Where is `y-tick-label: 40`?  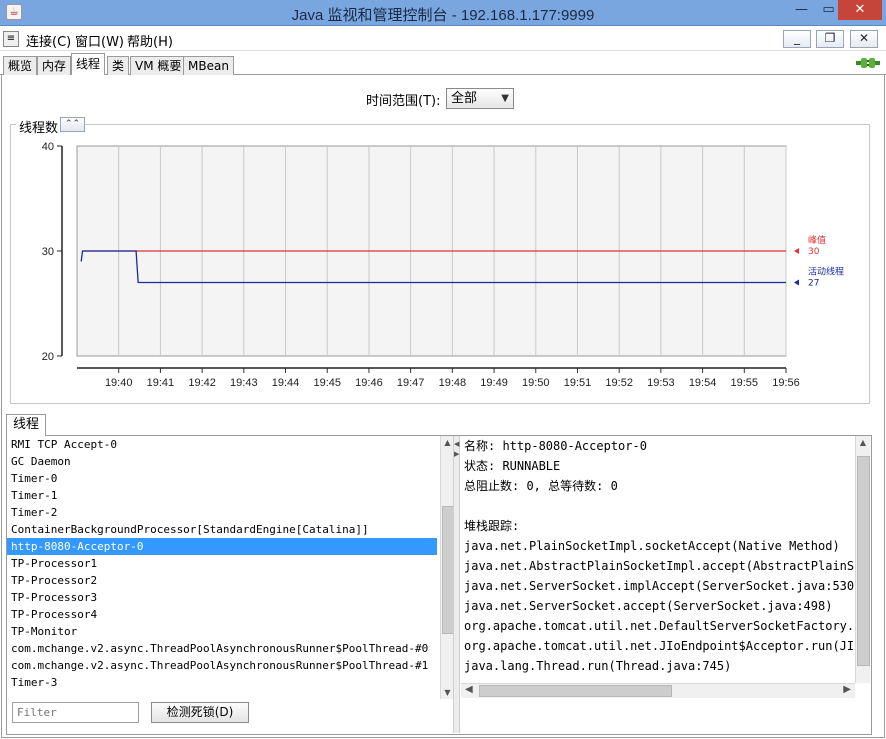
y-tick-label: 40 is located at coordinates (48, 147).